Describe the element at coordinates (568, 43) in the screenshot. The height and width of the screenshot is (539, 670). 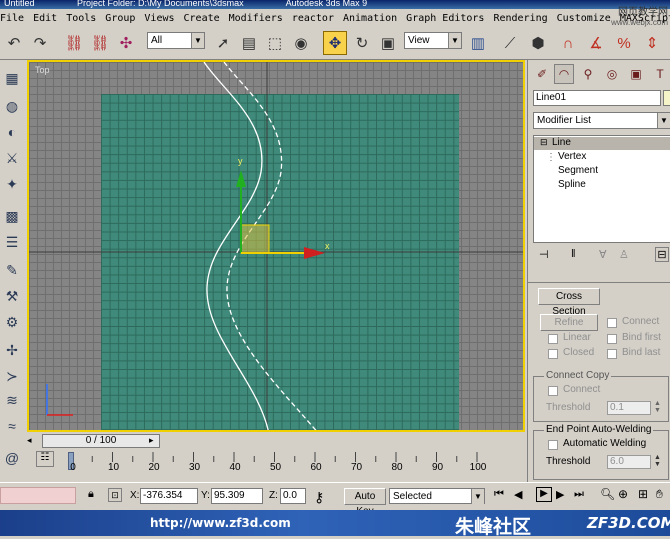
I see `snap-icon: ∩` at that location.